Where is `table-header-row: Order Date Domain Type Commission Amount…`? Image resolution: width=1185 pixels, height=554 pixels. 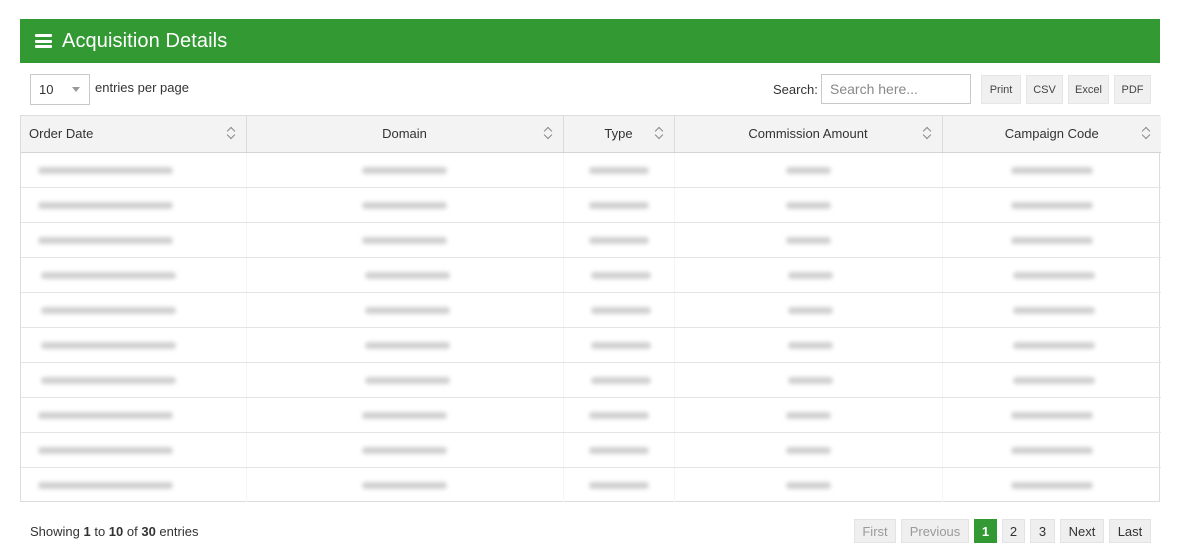 table-header-row: Order Date Domain Type Commission Amount… is located at coordinates (591, 134).